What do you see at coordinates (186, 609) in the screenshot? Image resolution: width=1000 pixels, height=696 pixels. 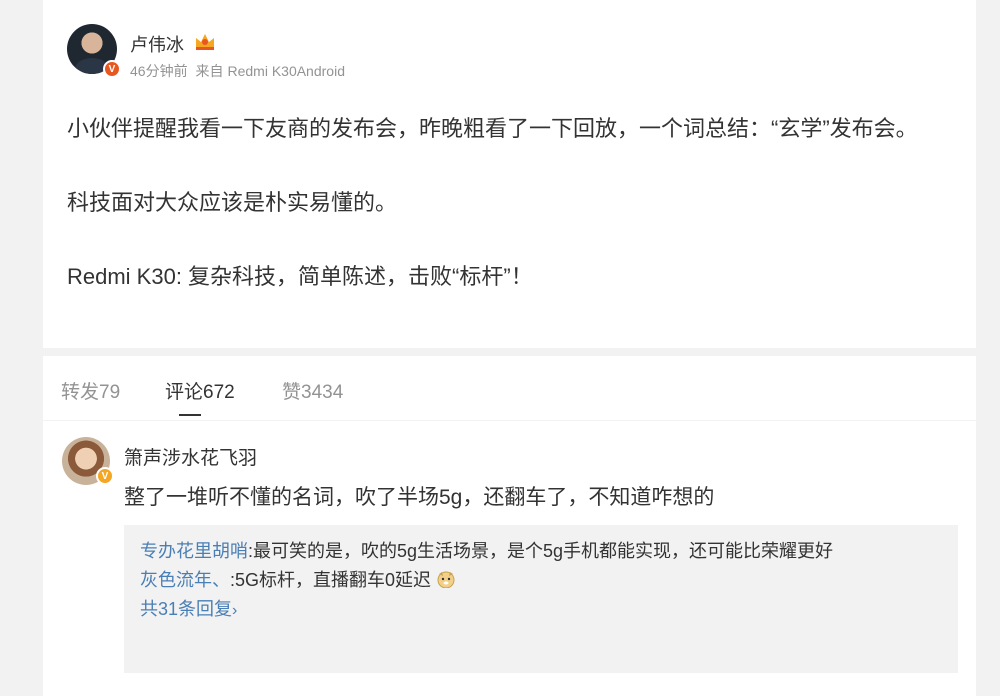 I see `more-replies-label: 共31条回复` at bounding box center [186, 609].